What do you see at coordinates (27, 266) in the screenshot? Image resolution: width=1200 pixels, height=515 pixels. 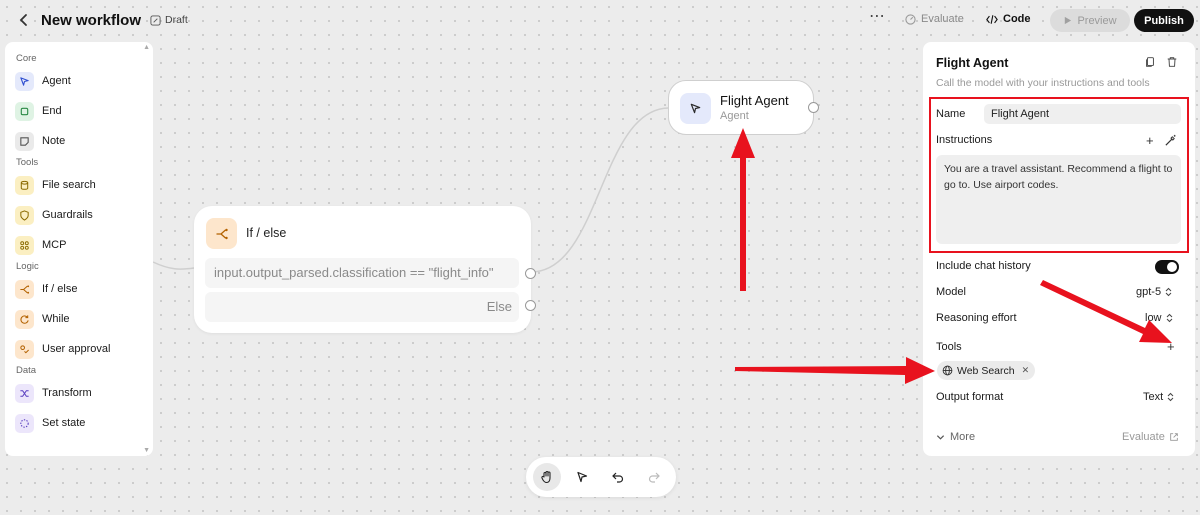 I see `section-logic: Logic` at bounding box center [27, 266].